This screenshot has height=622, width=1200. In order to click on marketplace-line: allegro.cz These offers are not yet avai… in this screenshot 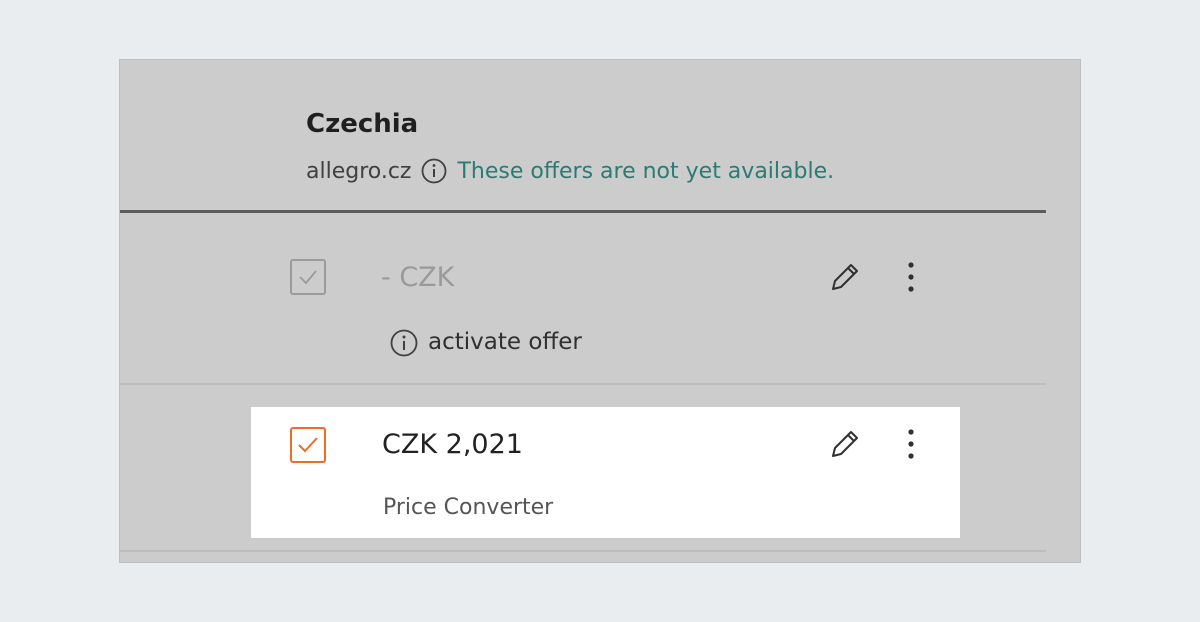, I will do `click(570, 171)`.